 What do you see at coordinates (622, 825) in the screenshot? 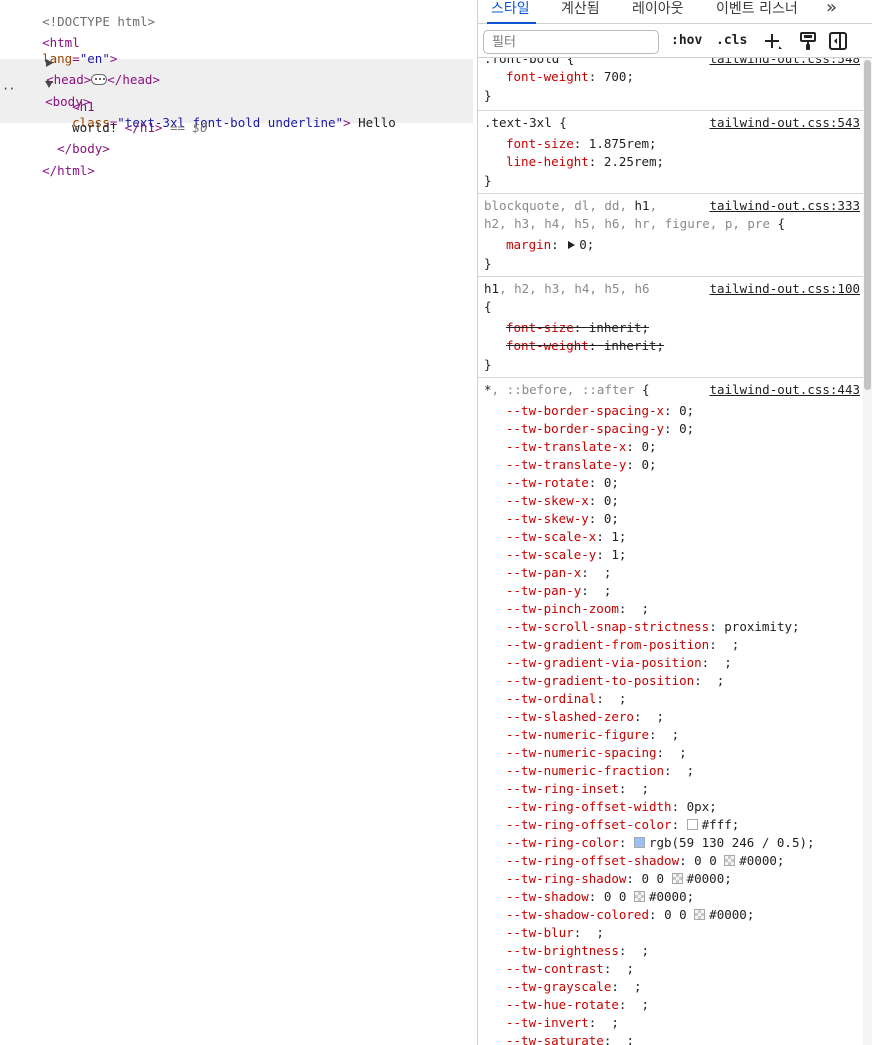
I see `custom-property: --tw-ring-offset-color: #fff;` at bounding box center [622, 825].